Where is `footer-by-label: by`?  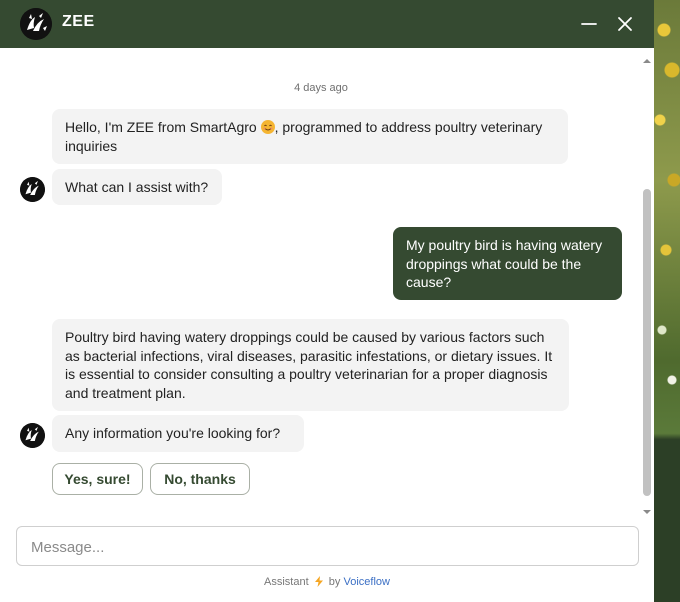
footer-by-label: by is located at coordinates (334, 582).